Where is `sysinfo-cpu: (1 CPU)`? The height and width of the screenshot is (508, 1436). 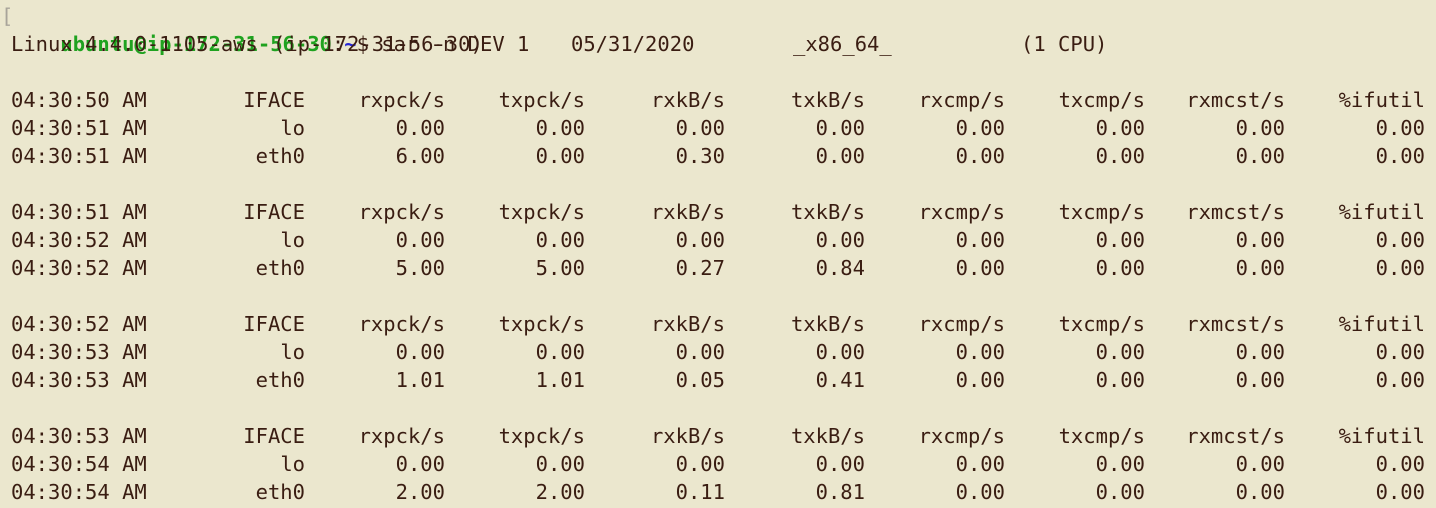
sysinfo-cpu: (1 CPU) is located at coordinates (1064, 44).